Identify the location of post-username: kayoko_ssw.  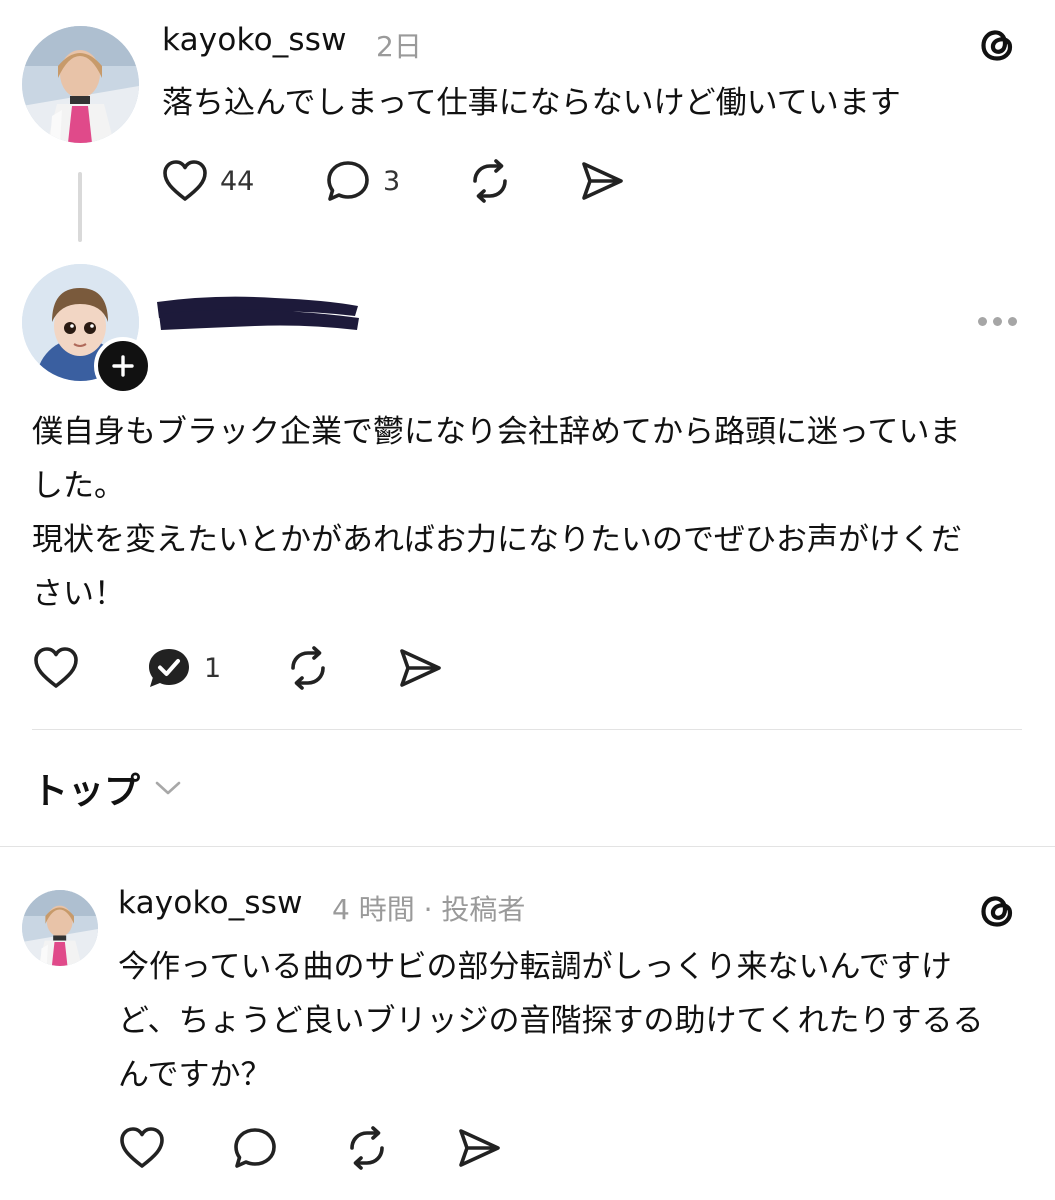
(254, 40).